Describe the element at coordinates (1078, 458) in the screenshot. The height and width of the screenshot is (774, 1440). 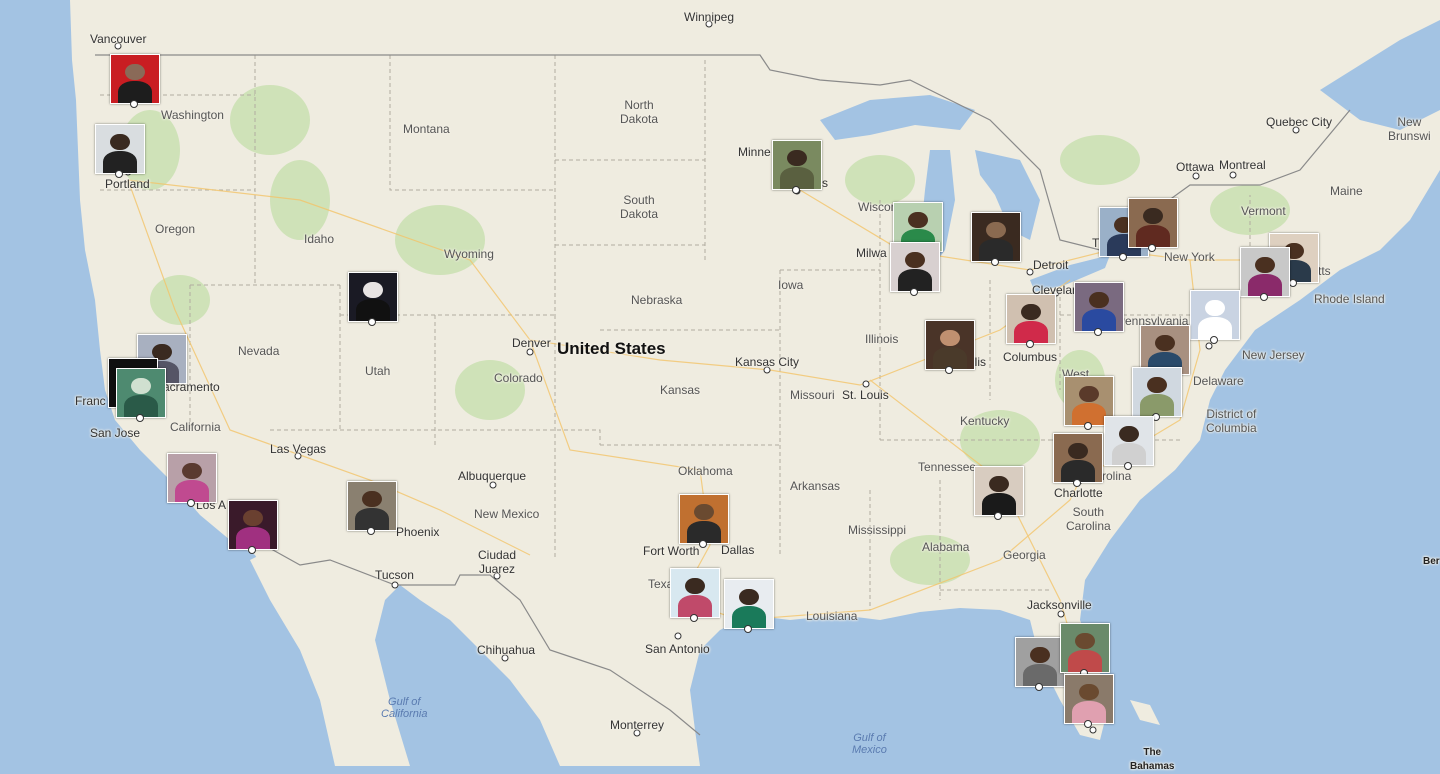
I see `photo-marker-charlotte` at that location.